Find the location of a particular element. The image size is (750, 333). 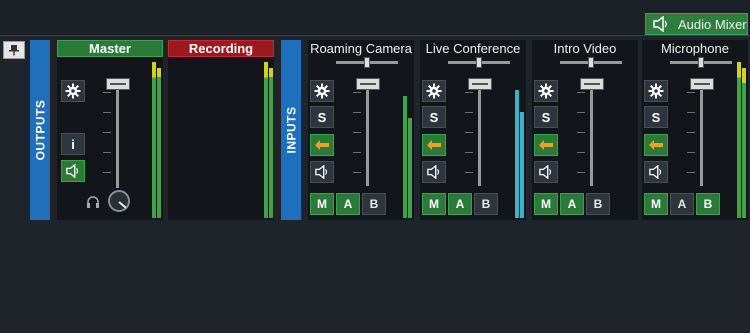

outputs-section-label: OUTPUTS is located at coordinates (40, 130).